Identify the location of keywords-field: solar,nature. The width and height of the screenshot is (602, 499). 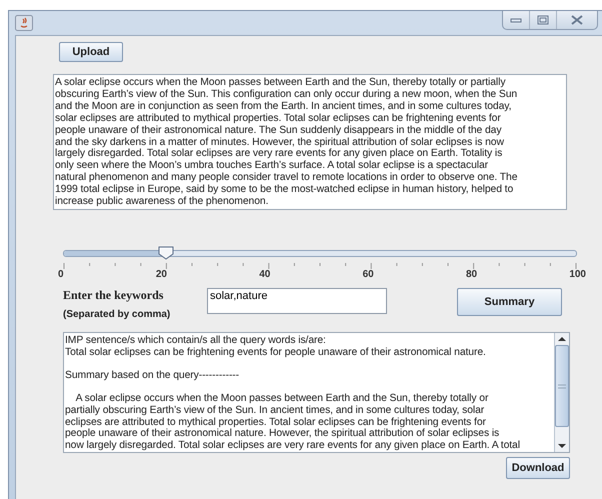
(297, 301).